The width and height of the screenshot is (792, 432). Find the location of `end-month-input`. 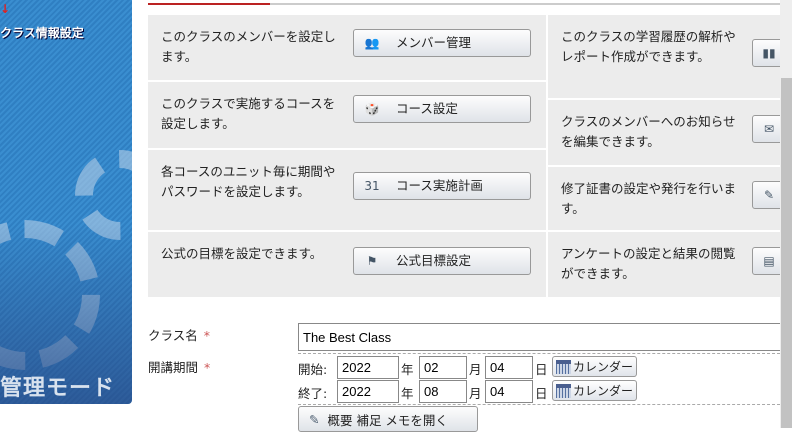

end-month-input is located at coordinates (443, 391).